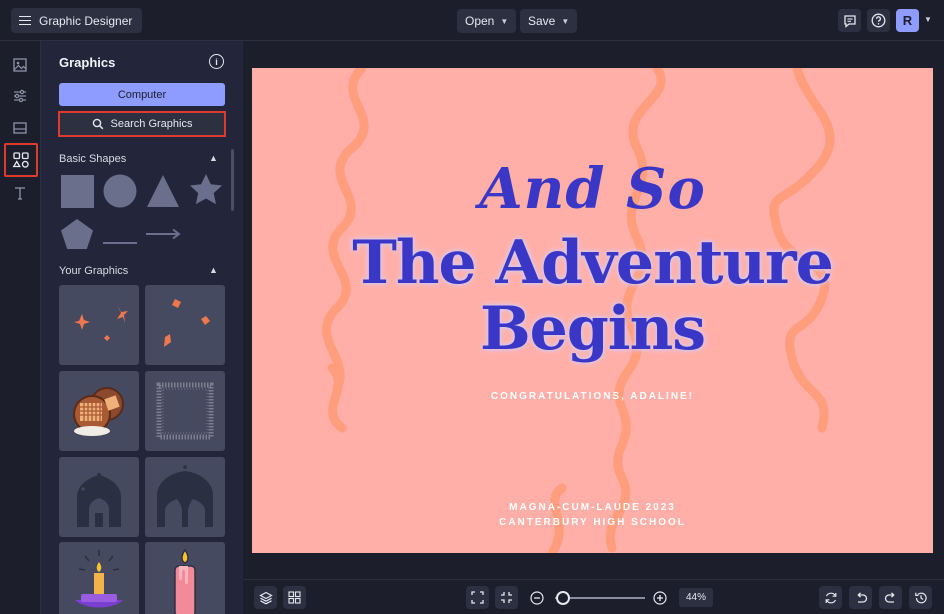 Image resolution: width=944 pixels, height=614 pixels. I want to click on sliders-icon, so click(20, 96).